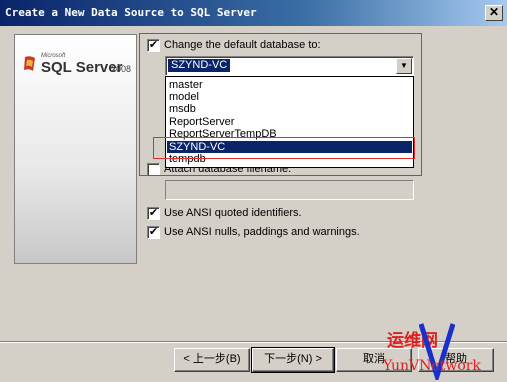 The width and height of the screenshot is (507, 382). Describe the element at coordinates (289, 147) in the screenshot. I see `list-item-selected: SZYND-VC` at that location.